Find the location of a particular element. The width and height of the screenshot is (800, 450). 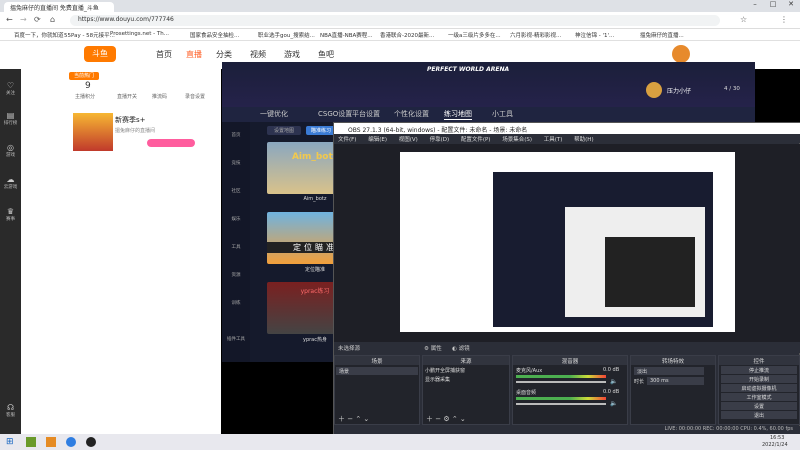

arena-avatar is located at coordinates (654, 90).